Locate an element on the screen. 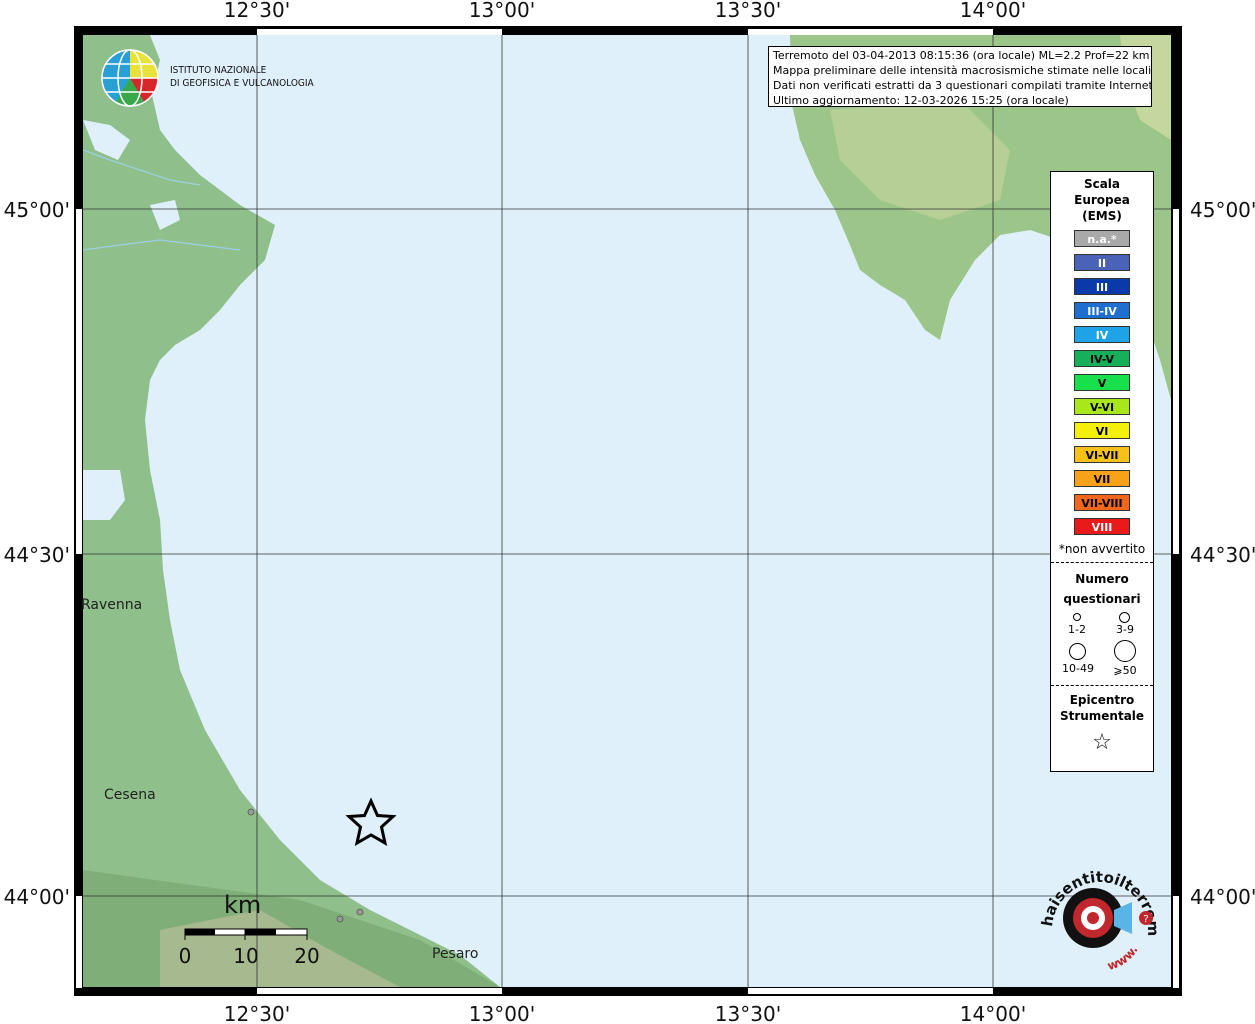  legend-title-line1: Scala is located at coordinates (1102, 184).